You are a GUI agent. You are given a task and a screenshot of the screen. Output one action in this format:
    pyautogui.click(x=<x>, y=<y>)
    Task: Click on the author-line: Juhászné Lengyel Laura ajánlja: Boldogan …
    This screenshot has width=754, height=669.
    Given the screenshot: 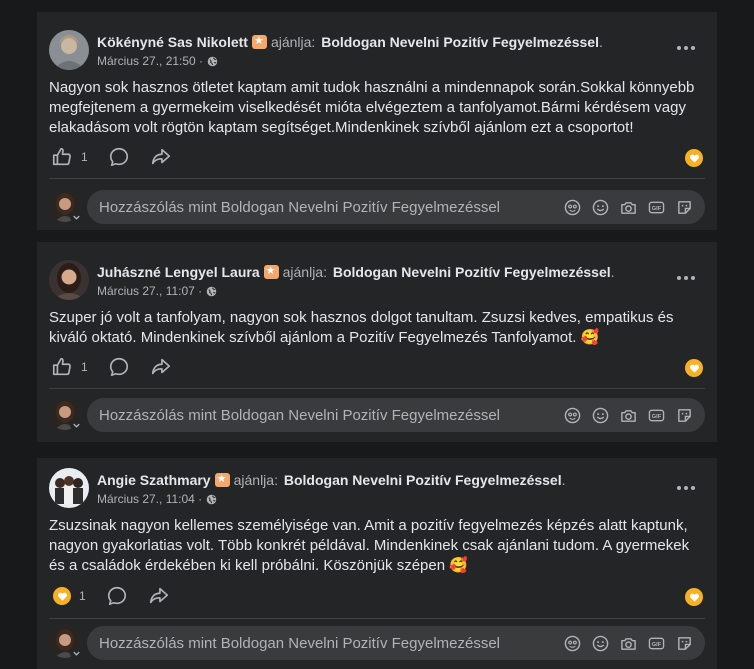 What is the action you would take?
    pyautogui.click(x=356, y=272)
    